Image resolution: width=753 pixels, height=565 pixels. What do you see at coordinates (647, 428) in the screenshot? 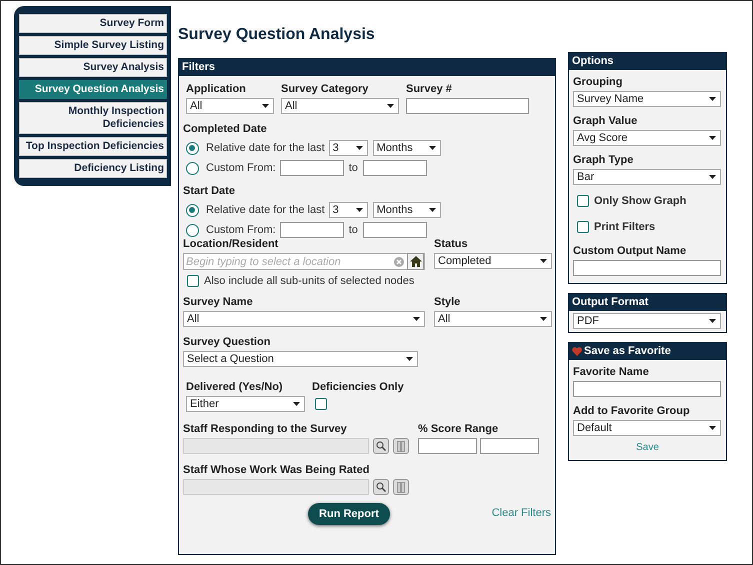
I see `dropdown: Default` at bounding box center [647, 428].